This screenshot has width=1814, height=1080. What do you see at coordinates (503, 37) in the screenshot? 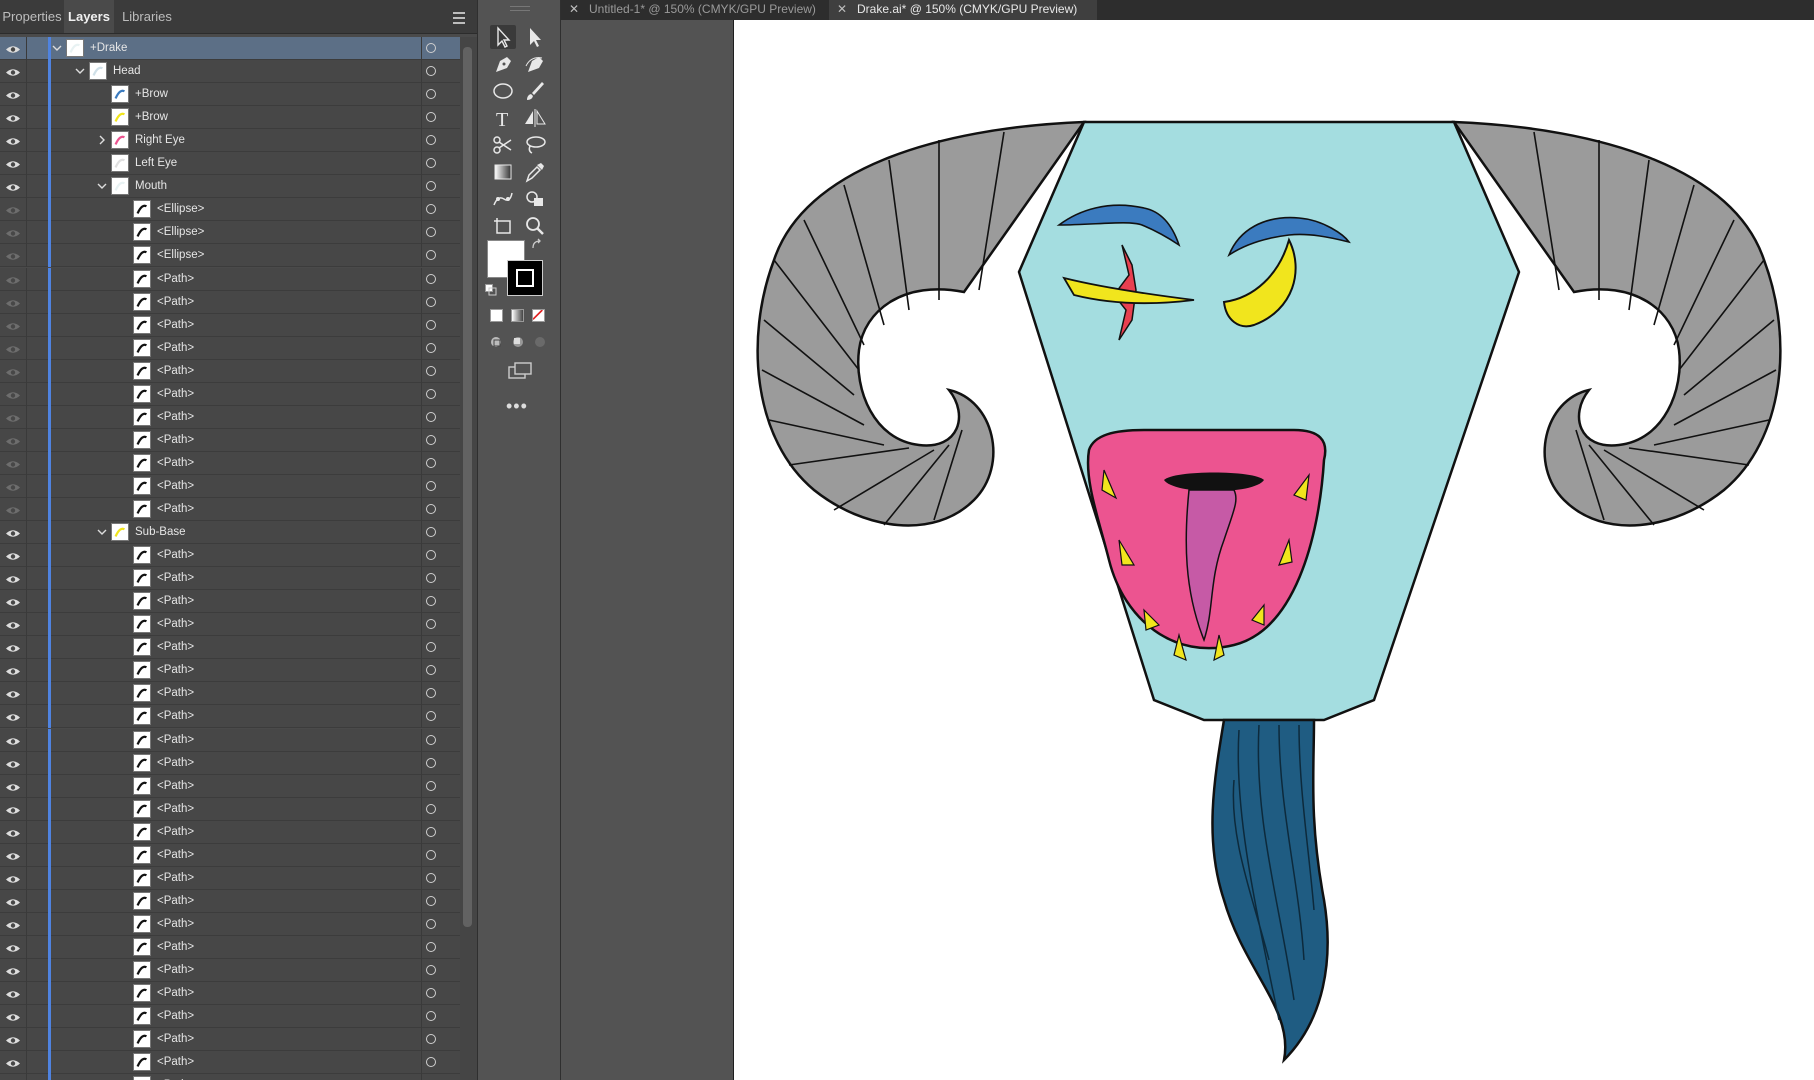
I see `selection-tool-icon` at bounding box center [503, 37].